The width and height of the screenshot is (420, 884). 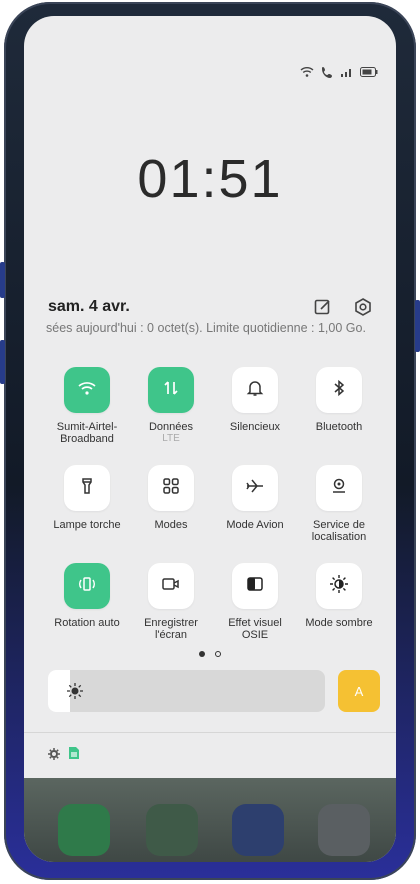 I want to click on modes-grid-icon, so click(x=171, y=488).